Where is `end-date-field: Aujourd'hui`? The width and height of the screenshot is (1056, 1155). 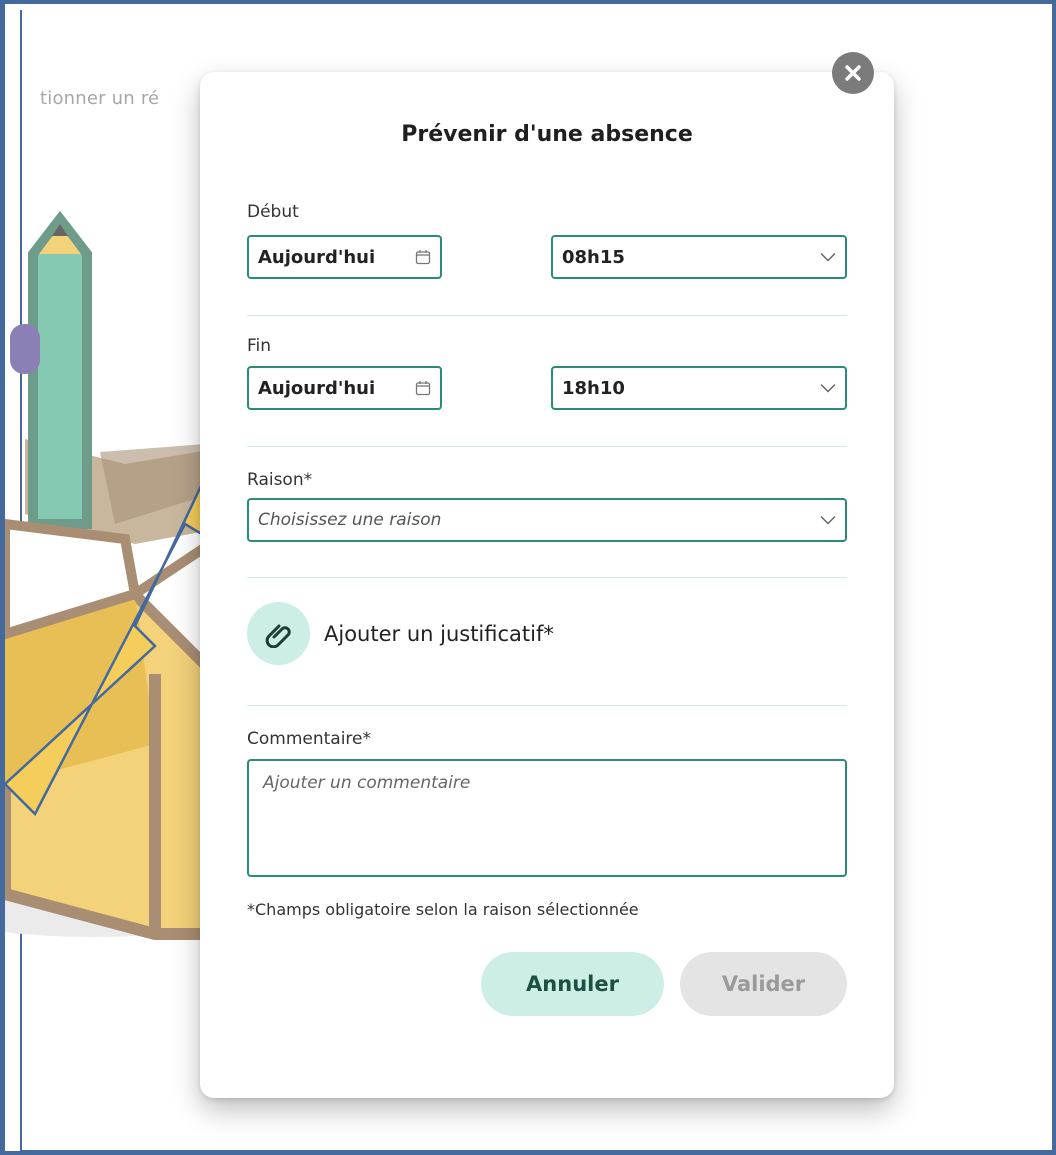 end-date-field: Aujourd'hui is located at coordinates (344, 388).